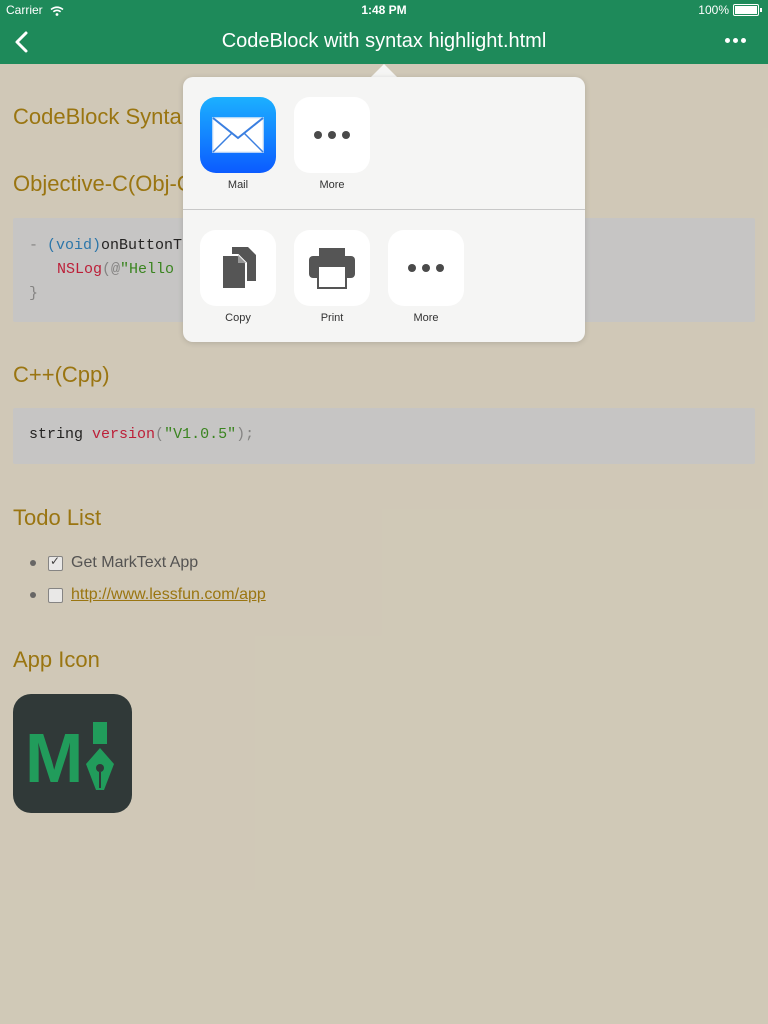 This screenshot has width=768, height=1024. I want to click on battery-percent: 100%, so click(713, 10).